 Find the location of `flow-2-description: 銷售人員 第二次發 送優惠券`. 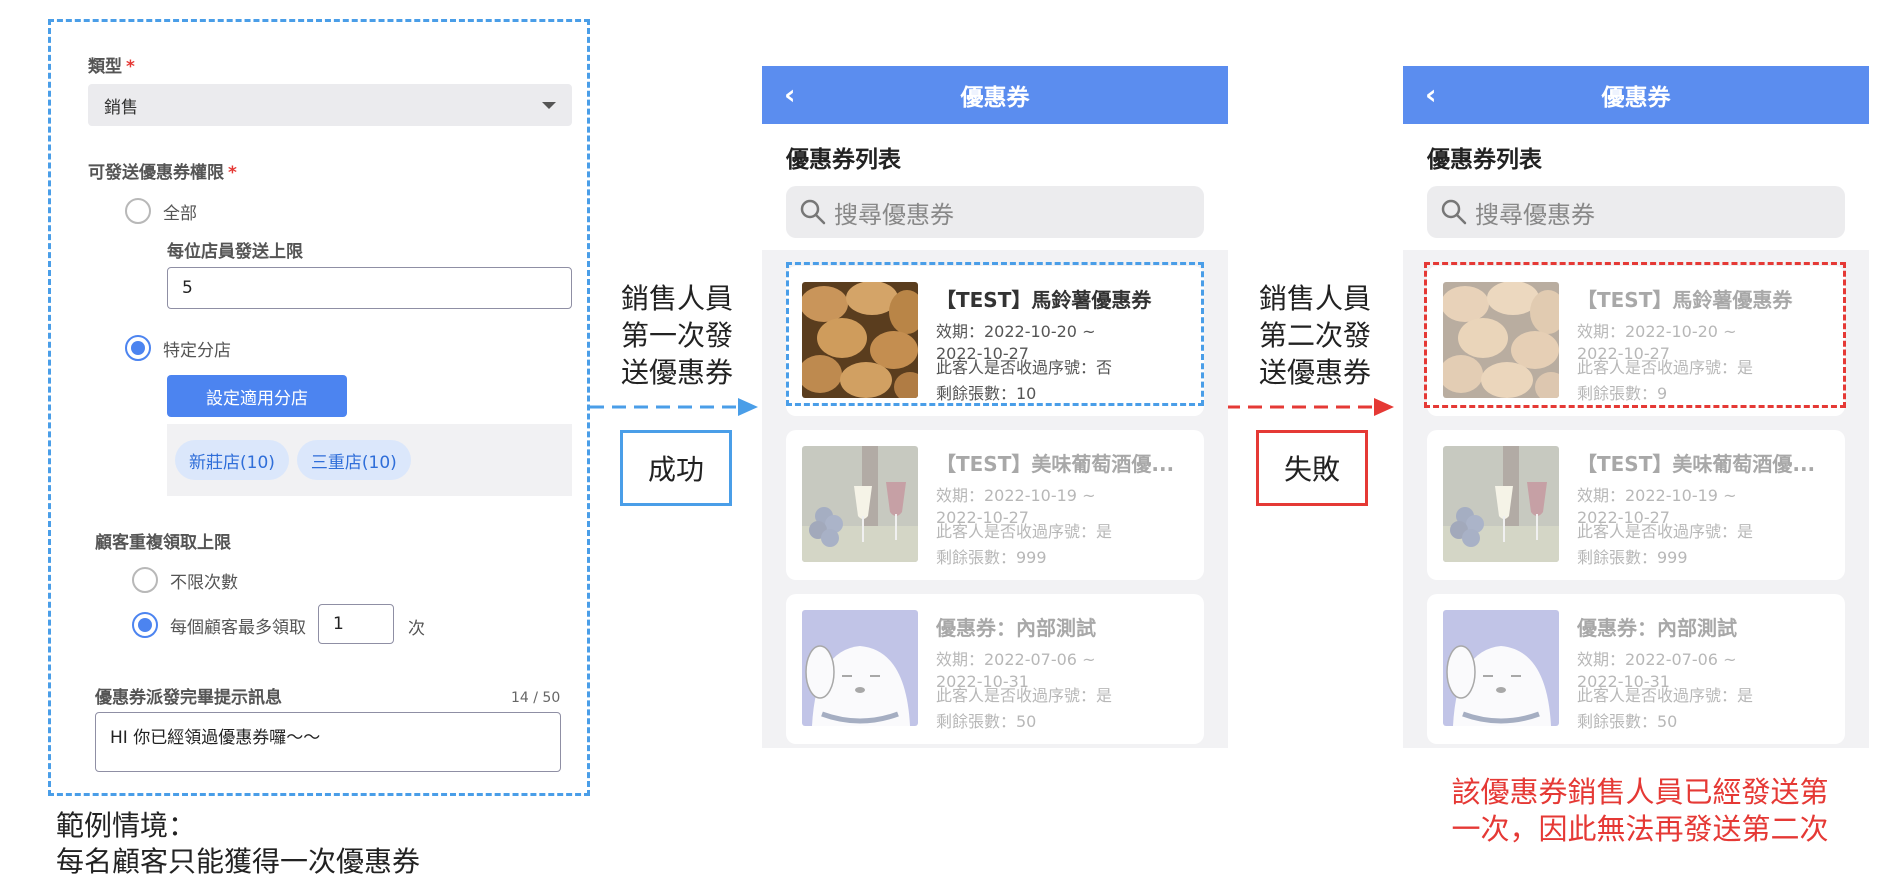

flow-2-description: 銷售人員 第二次發 送優惠券 is located at coordinates (1315, 335).